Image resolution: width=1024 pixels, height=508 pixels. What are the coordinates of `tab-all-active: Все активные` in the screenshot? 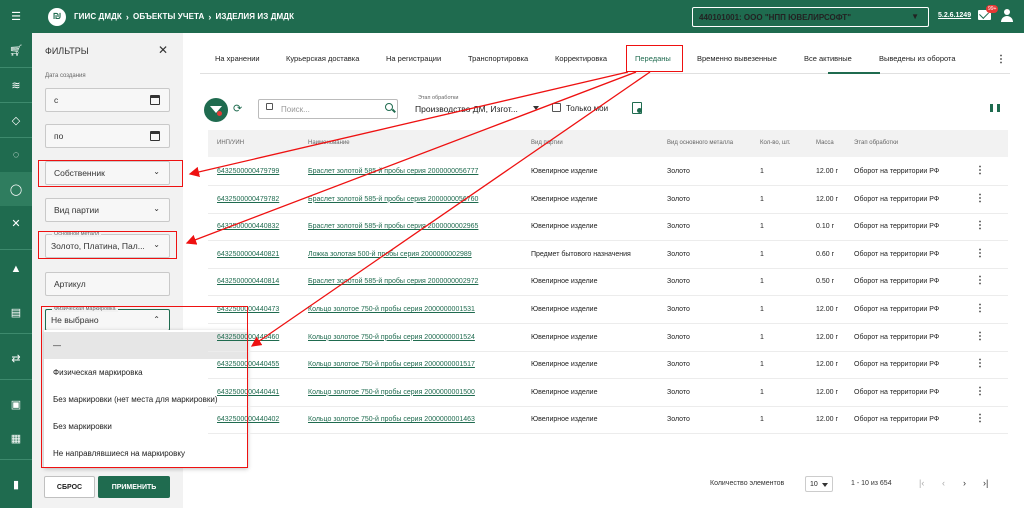 It's located at (828, 58).